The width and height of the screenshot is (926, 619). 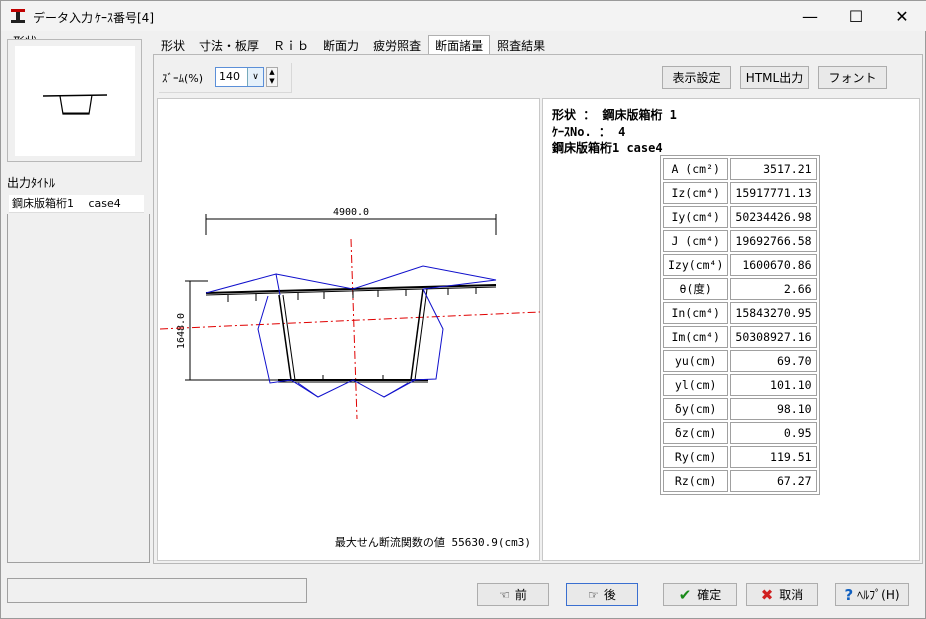 I want to click on zoom-label: ｽﾞｰﾑ(%), so click(x=183, y=78).